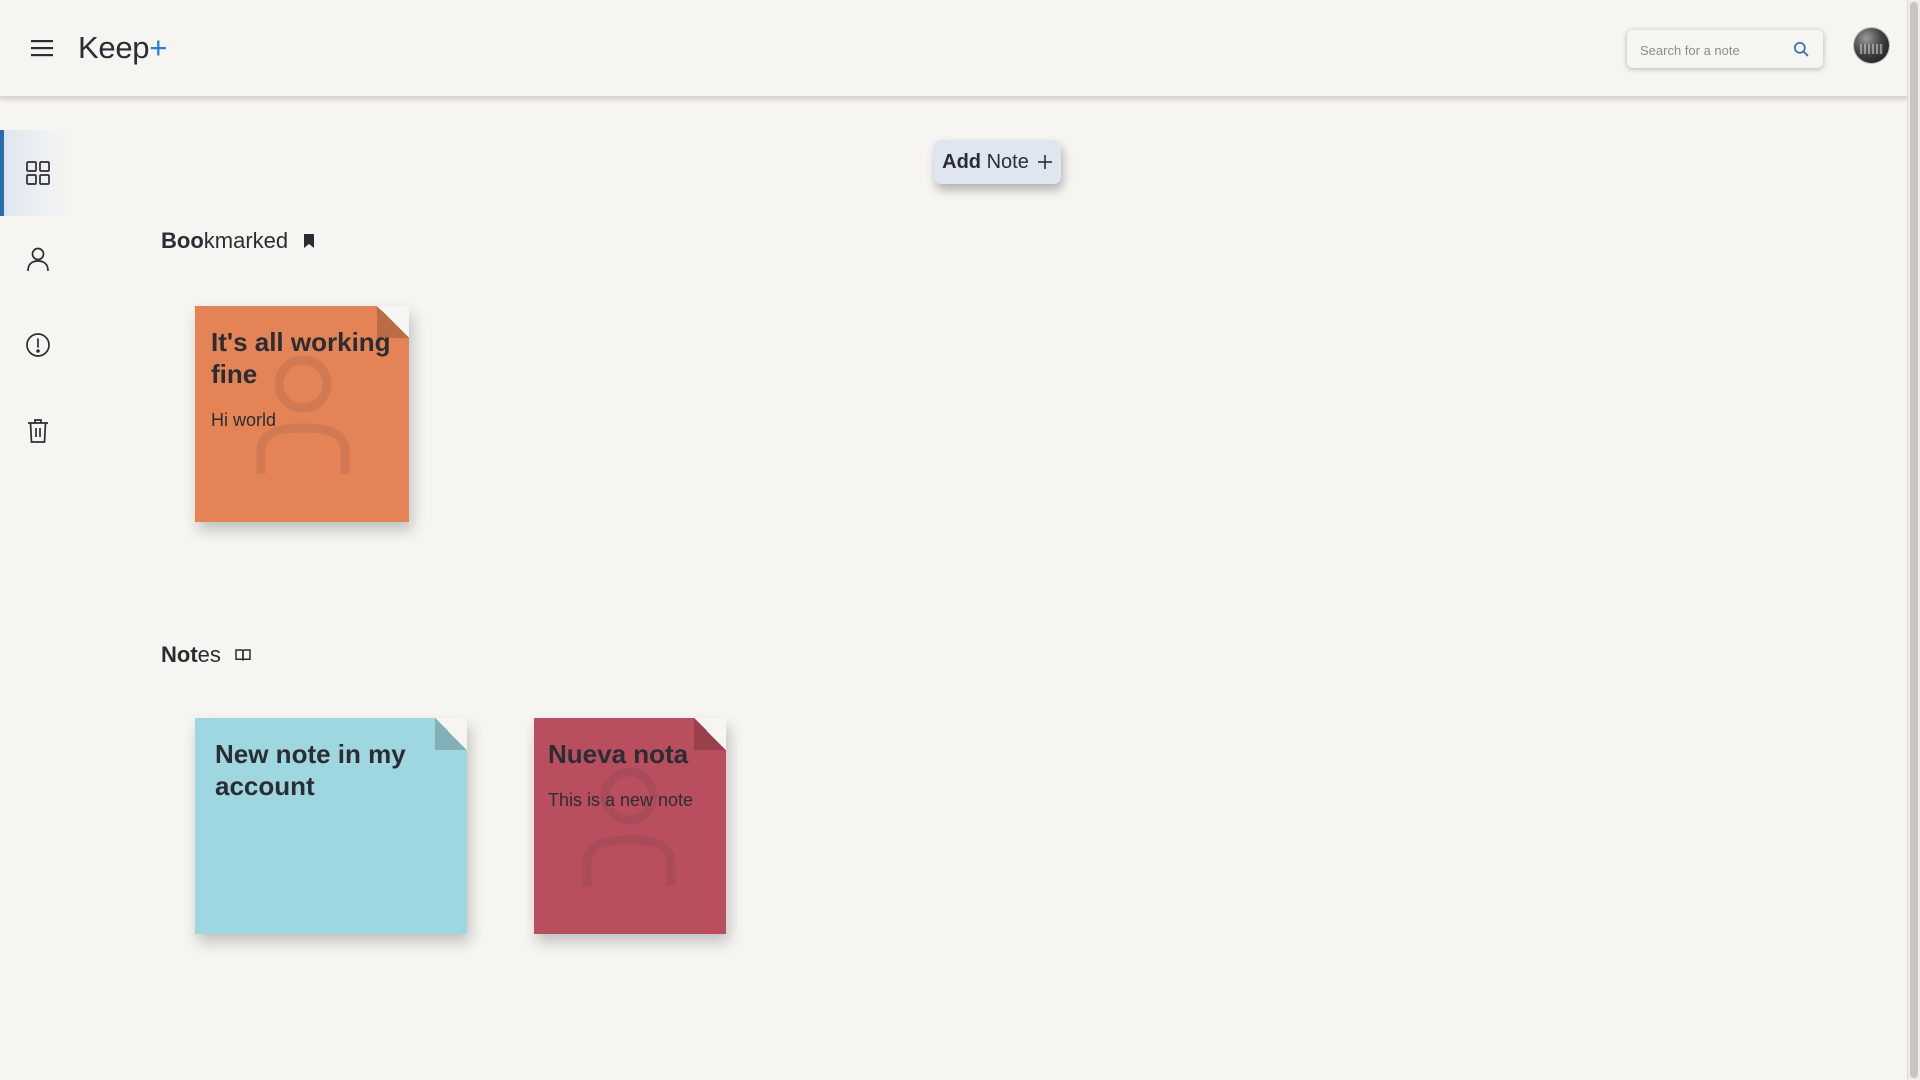 This screenshot has height=1080, width=1920. I want to click on trash-icon, so click(38, 431).